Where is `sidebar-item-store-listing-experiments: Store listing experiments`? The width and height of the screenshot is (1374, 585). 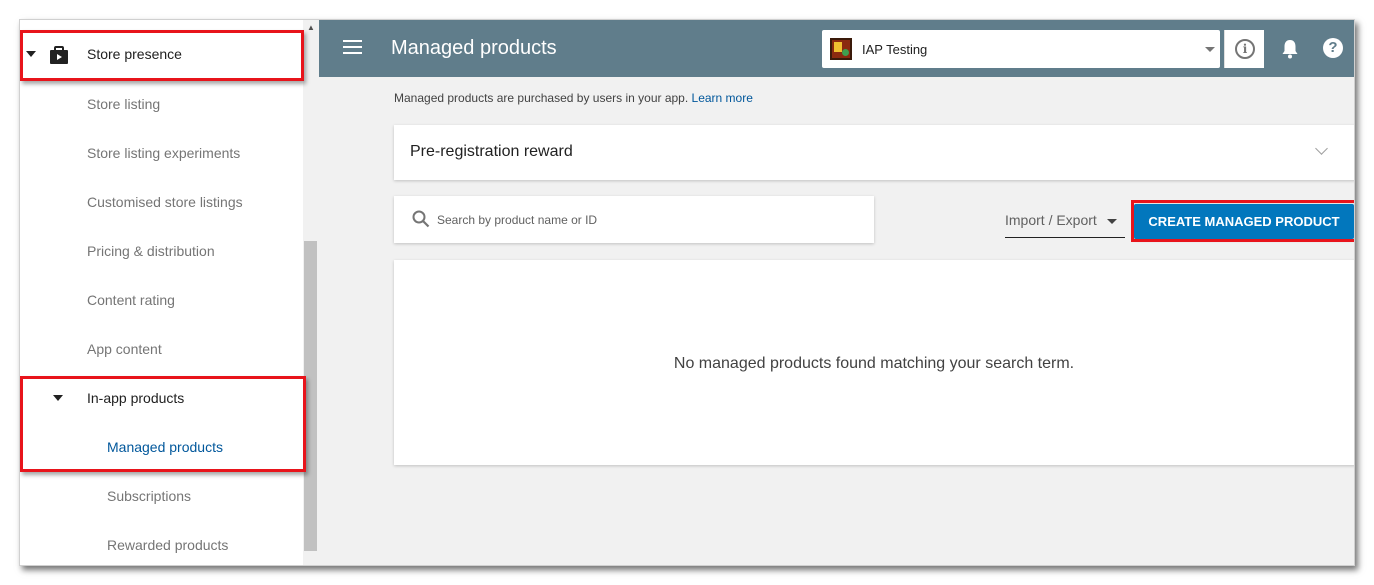 sidebar-item-store-listing-experiments: Store listing experiments is located at coordinates (161, 153).